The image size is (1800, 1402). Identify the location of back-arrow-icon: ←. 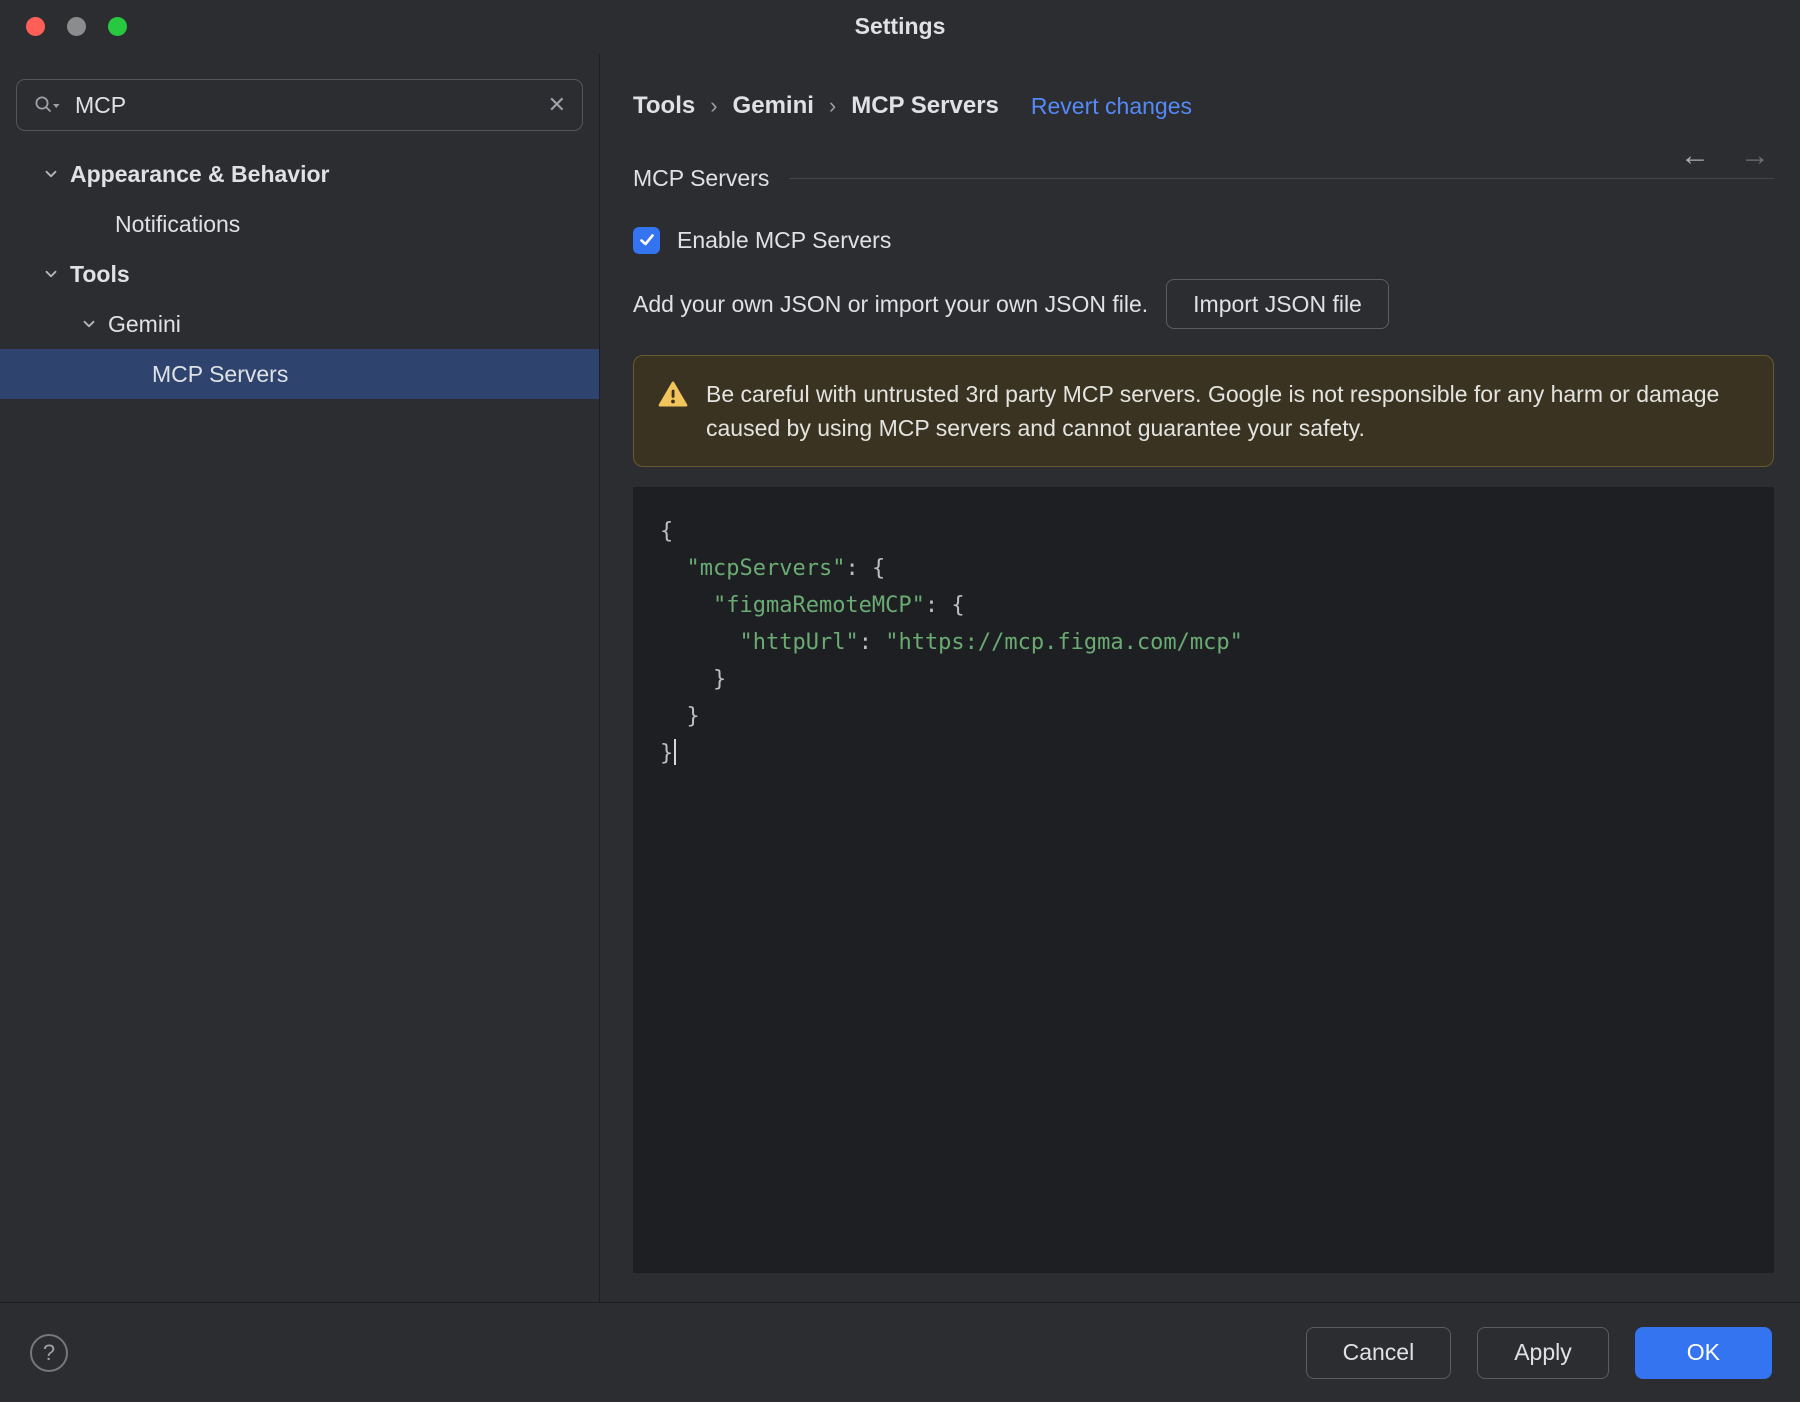
(1695, 156).